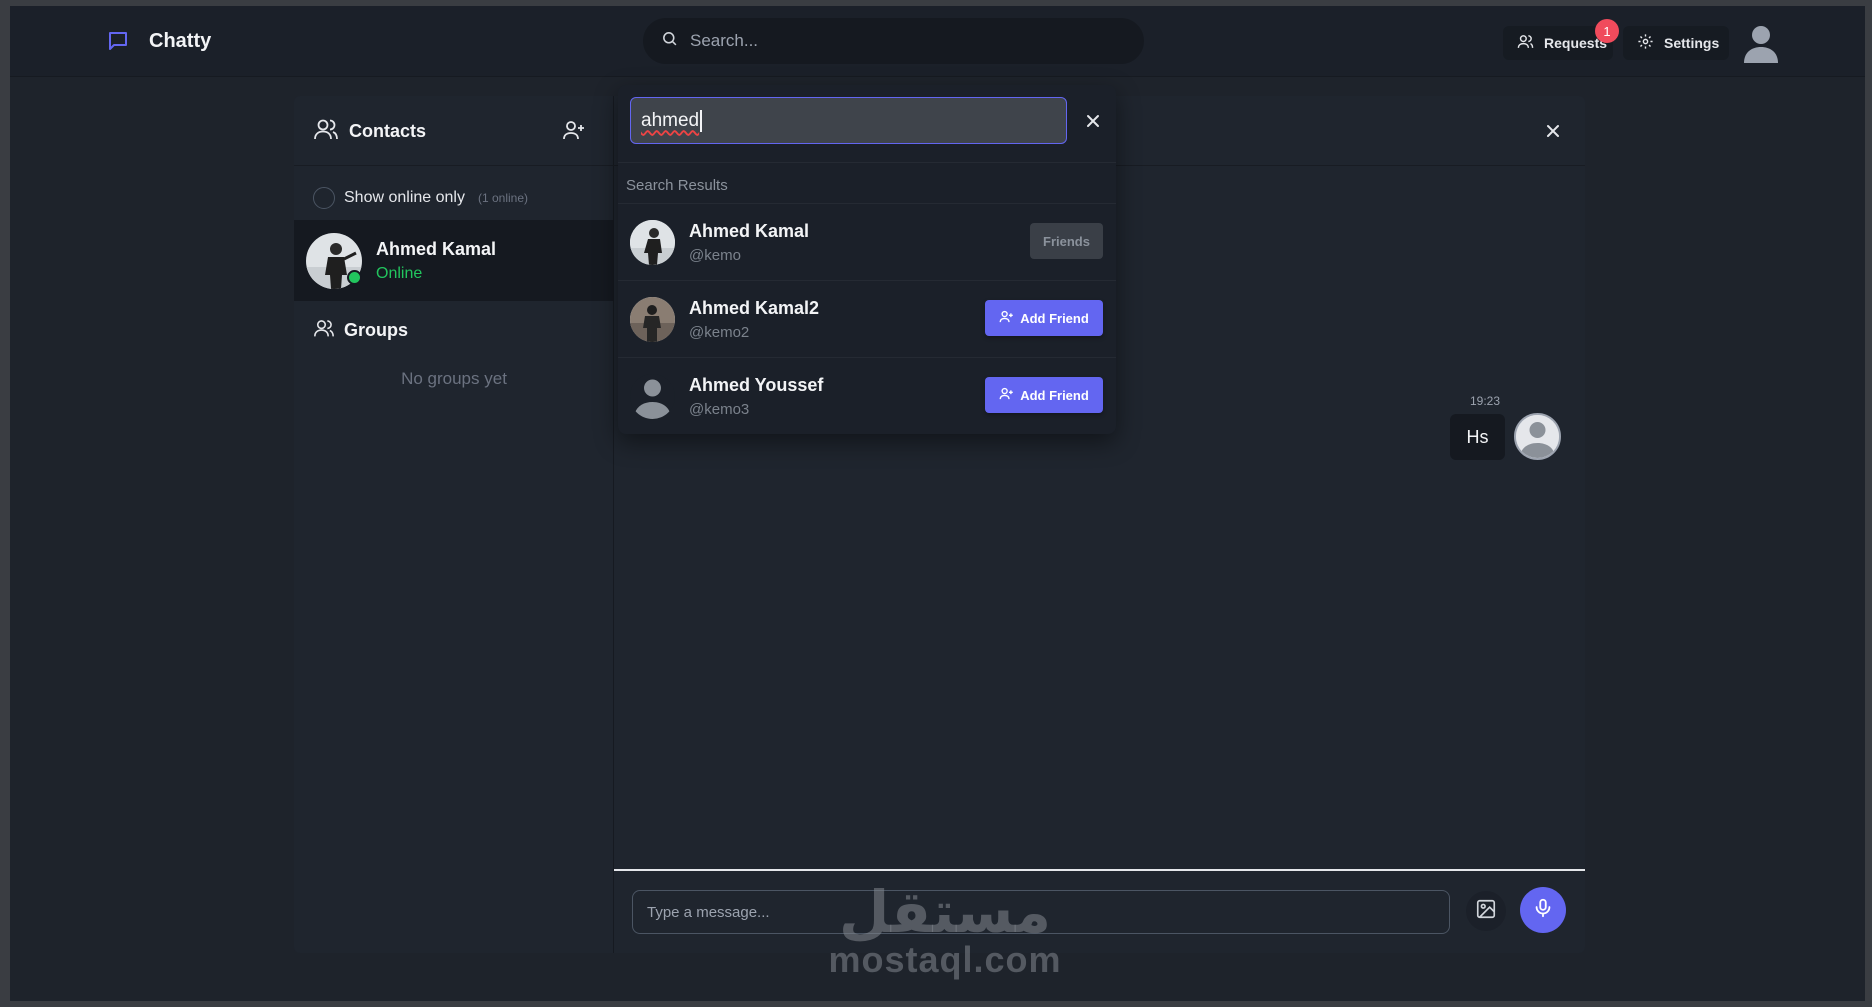 Image resolution: width=1872 pixels, height=1007 pixels. I want to click on contacts-title-label: Contacts, so click(388, 131).